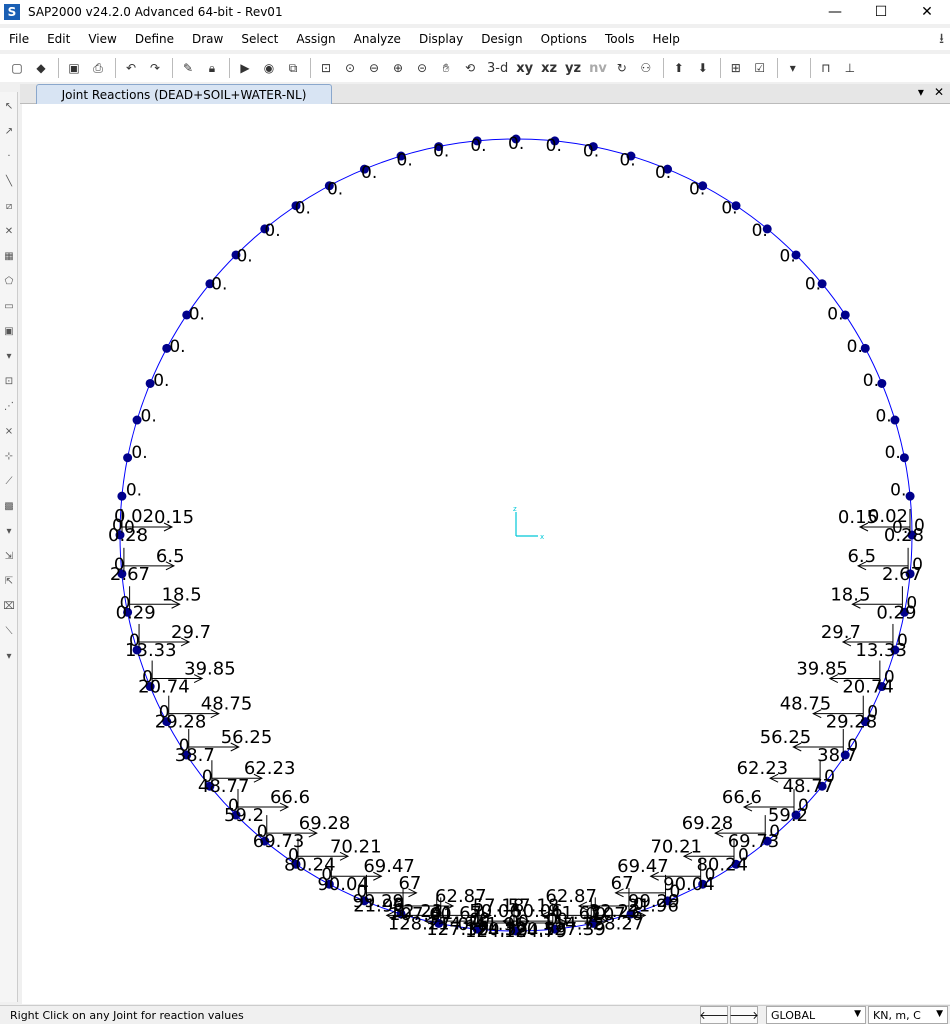 This screenshot has width=950, height=1024. I want to click on draw-joint-icon: ·, so click(9, 156).